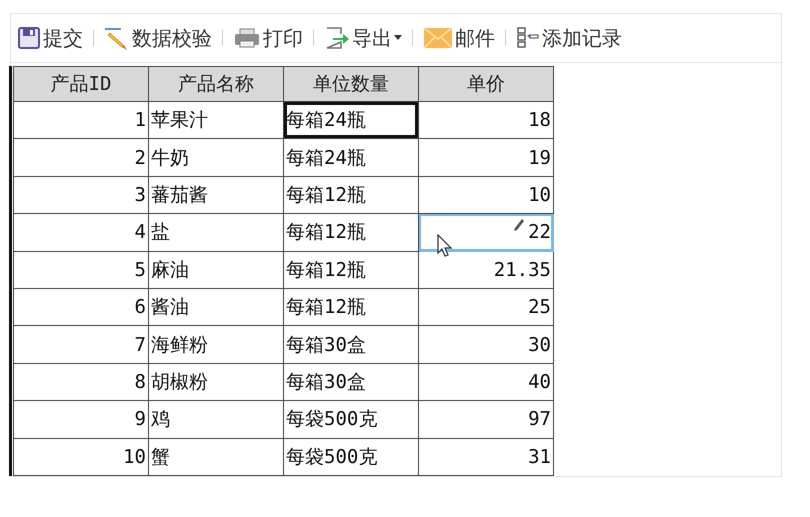 This screenshot has width=810, height=517. Describe the element at coordinates (216, 233) in the screenshot. I see `table-cell: 盐` at that location.